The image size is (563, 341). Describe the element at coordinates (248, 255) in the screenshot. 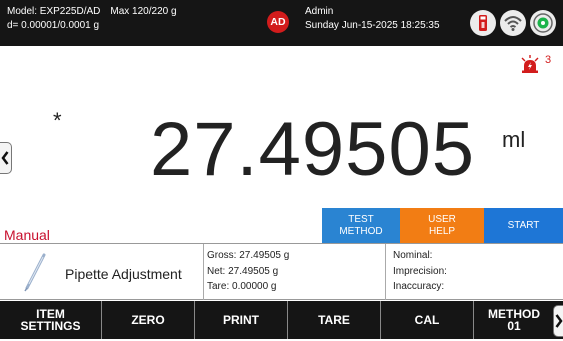

I see `gross-value: Gross: 27.49505 g` at that location.